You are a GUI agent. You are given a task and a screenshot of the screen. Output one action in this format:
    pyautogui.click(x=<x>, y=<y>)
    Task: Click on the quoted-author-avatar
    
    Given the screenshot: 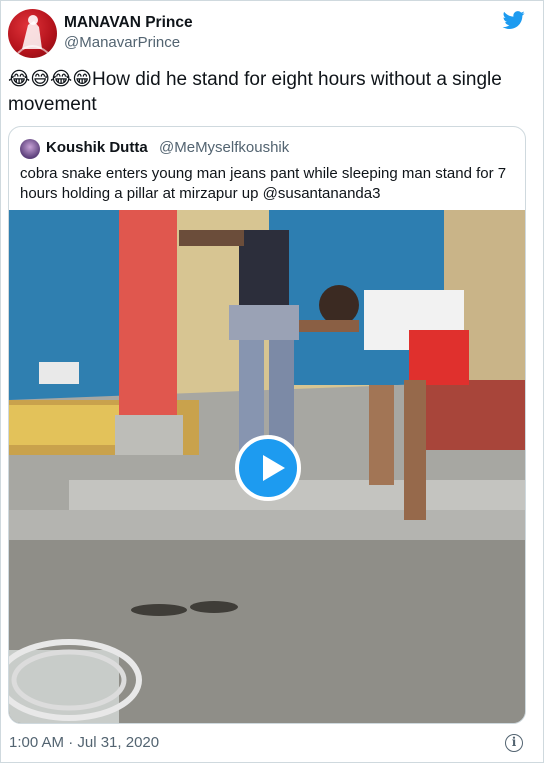 What is the action you would take?
    pyautogui.click(x=30, y=149)
    